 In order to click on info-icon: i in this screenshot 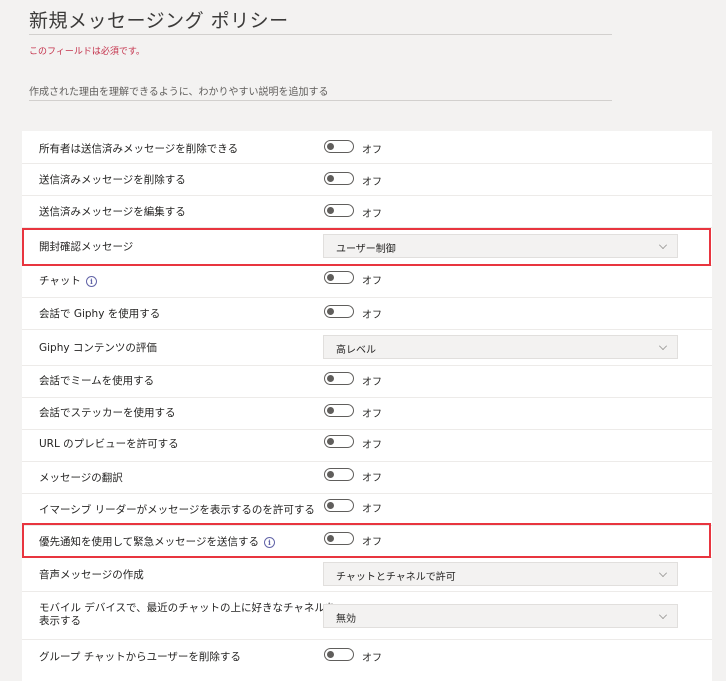, I will do `click(91, 281)`.